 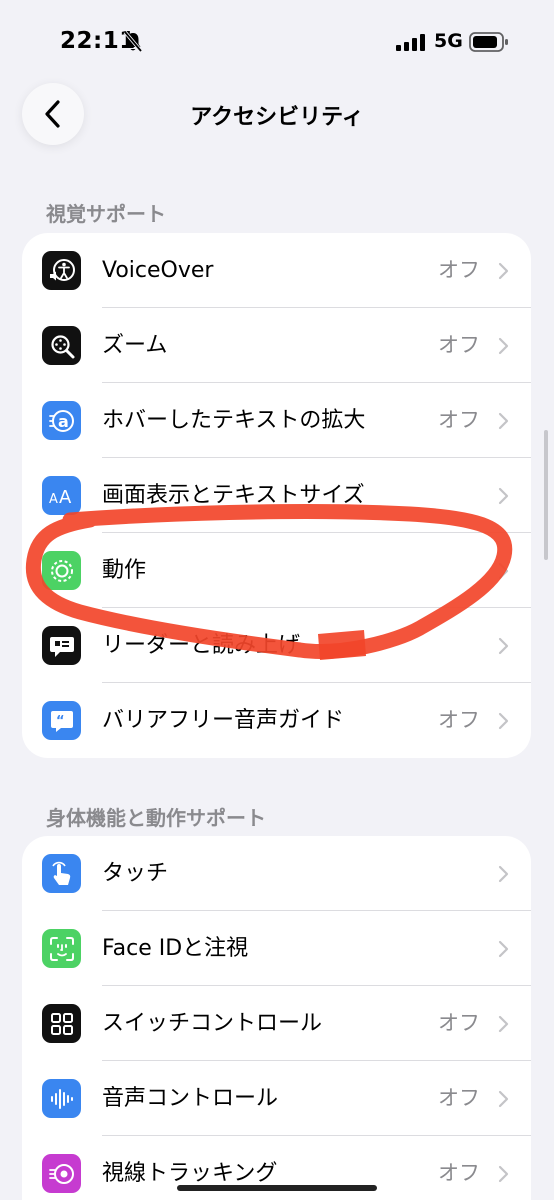 I want to click on row-voiceover: VoiceOver オフ, so click(x=276, y=270).